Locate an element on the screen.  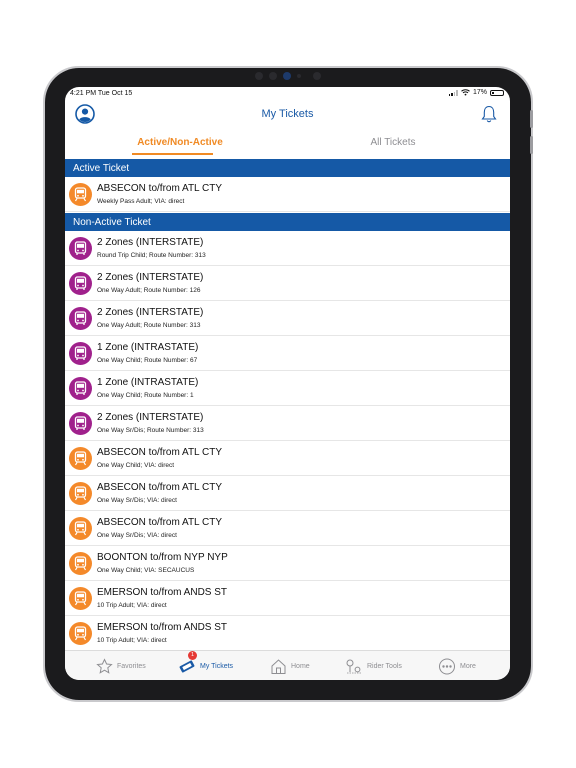
tabbar-favorites: Favorites is located at coordinates (121, 666).